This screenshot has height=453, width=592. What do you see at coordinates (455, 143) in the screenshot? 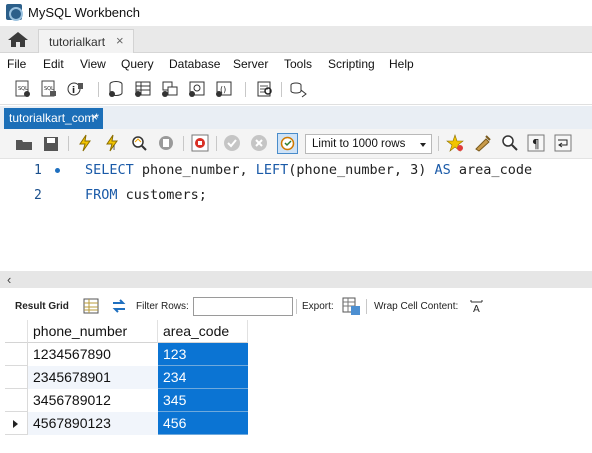
I see `add-snippet-icon` at bounding box center [455, 143].